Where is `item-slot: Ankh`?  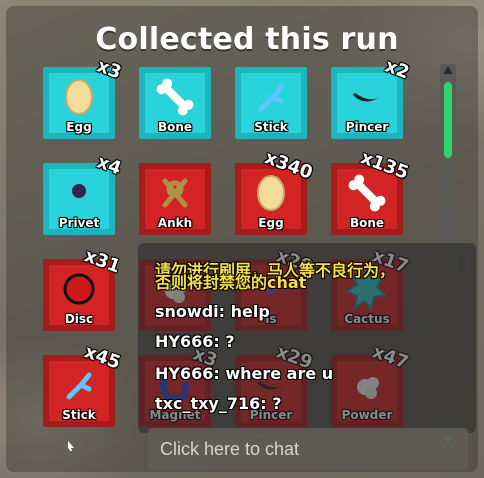
item-slot: Ankh is located at coordinates (175, 199).